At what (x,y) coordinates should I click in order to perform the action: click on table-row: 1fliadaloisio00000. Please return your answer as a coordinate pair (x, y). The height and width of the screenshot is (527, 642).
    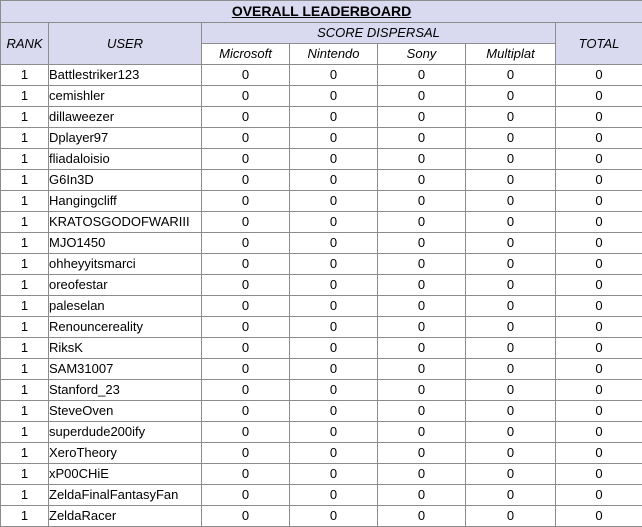
    Looking at the image, I should click on (321, 159).